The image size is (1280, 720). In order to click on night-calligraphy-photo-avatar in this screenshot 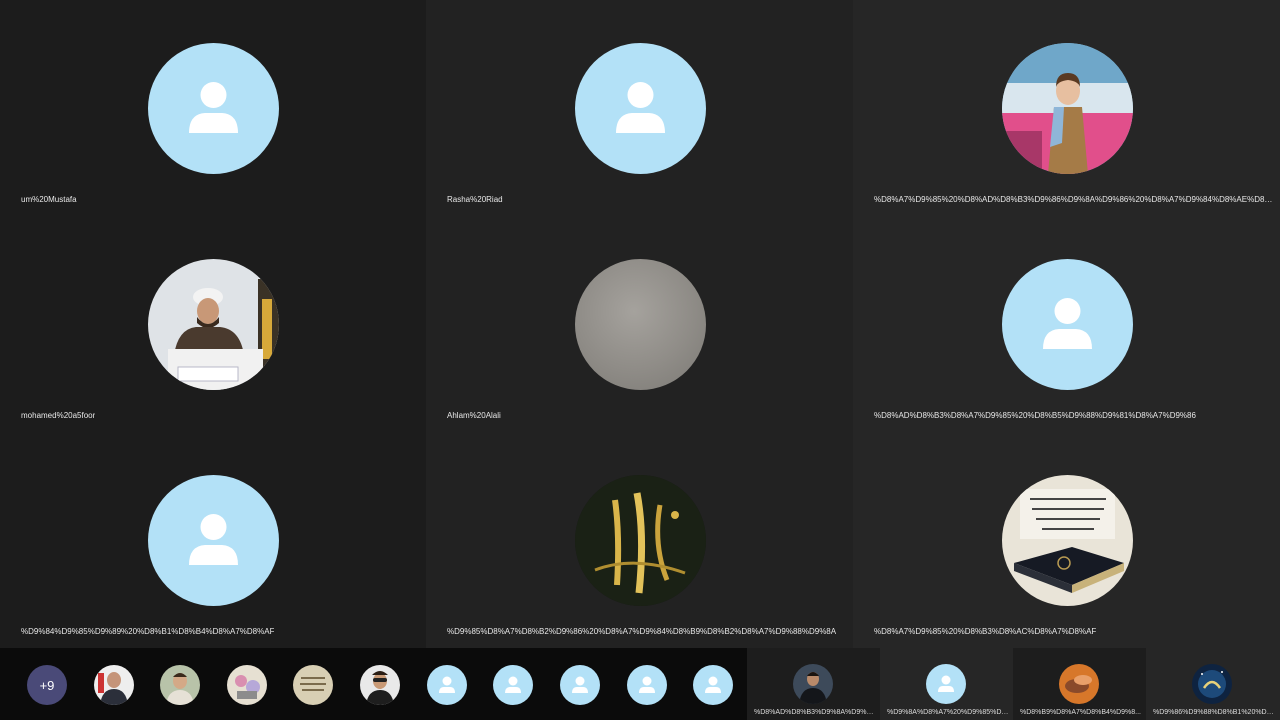, I will do `click(1212, 684)`.